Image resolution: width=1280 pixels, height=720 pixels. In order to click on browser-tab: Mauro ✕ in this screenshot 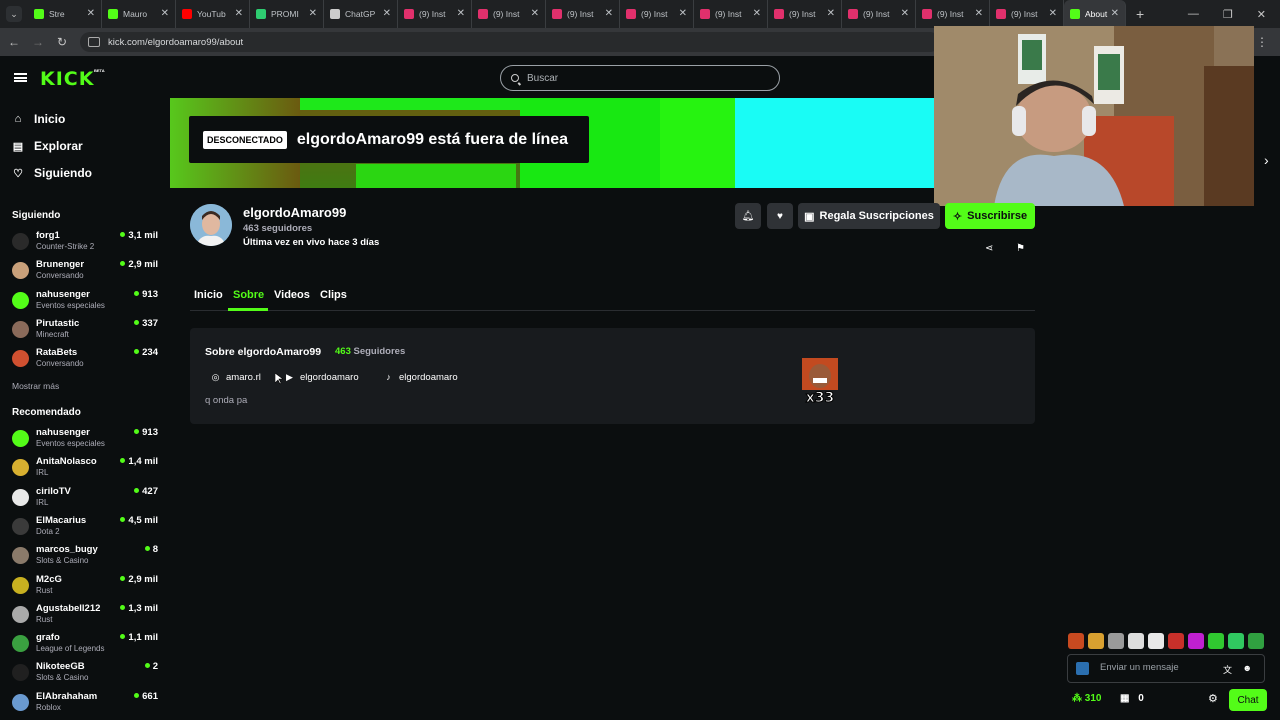, I will do `click(139, 14)`.